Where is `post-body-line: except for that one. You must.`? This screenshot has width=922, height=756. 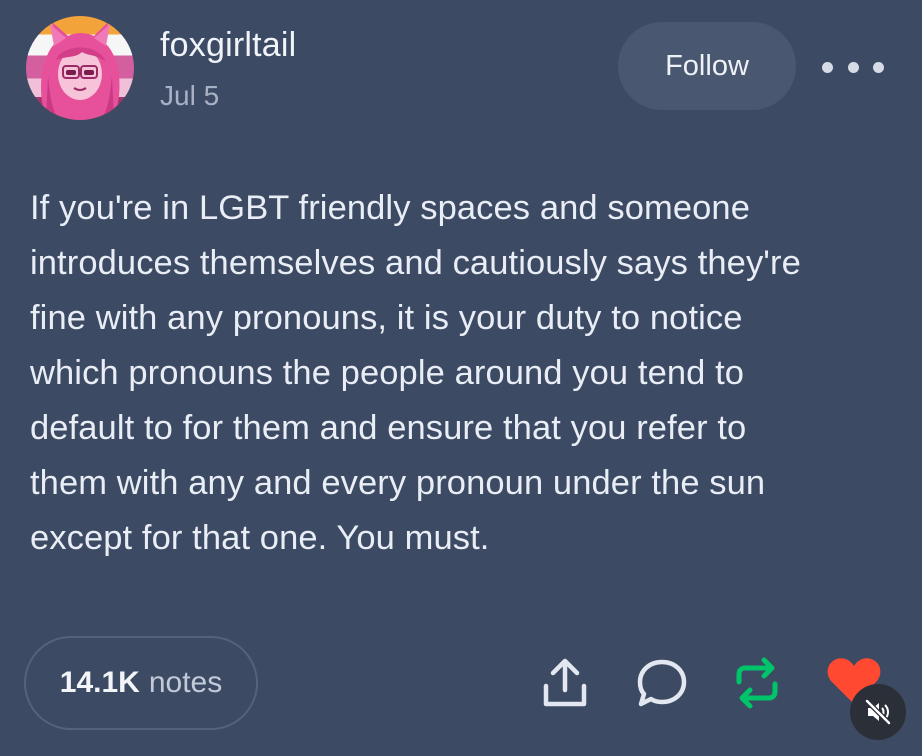 post-body-line: except for that one. You must. is located at coordinates (260, 538).